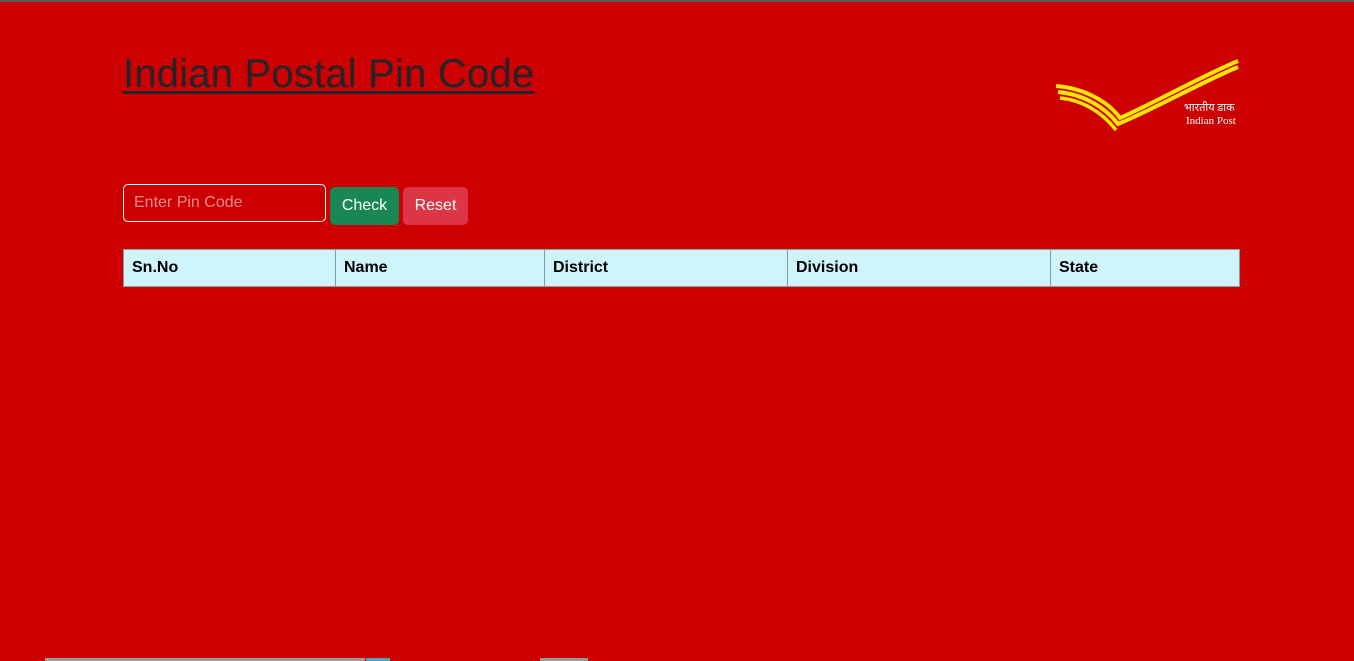  Describe the element at coordinates (364, 206) in the screenshot. I see `check-button: Check` at that location.